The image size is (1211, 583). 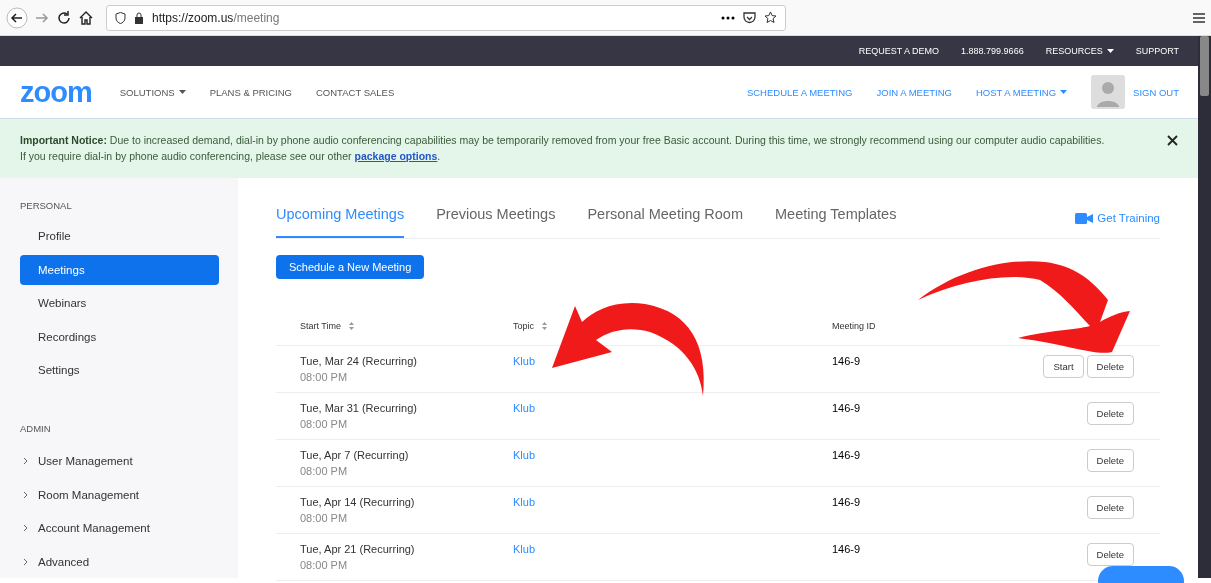 I want to click on tab: Previous Meetings, so click(x=496, y=222).